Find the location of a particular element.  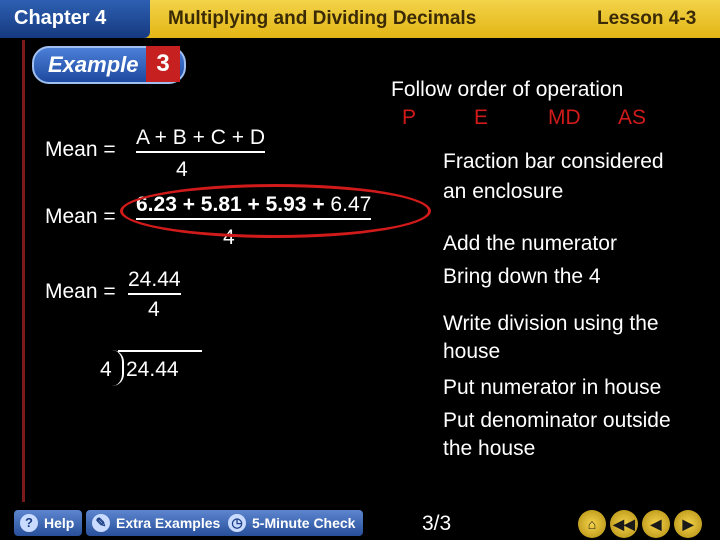

help-button: ? Help is located at coordinates (48, 523).